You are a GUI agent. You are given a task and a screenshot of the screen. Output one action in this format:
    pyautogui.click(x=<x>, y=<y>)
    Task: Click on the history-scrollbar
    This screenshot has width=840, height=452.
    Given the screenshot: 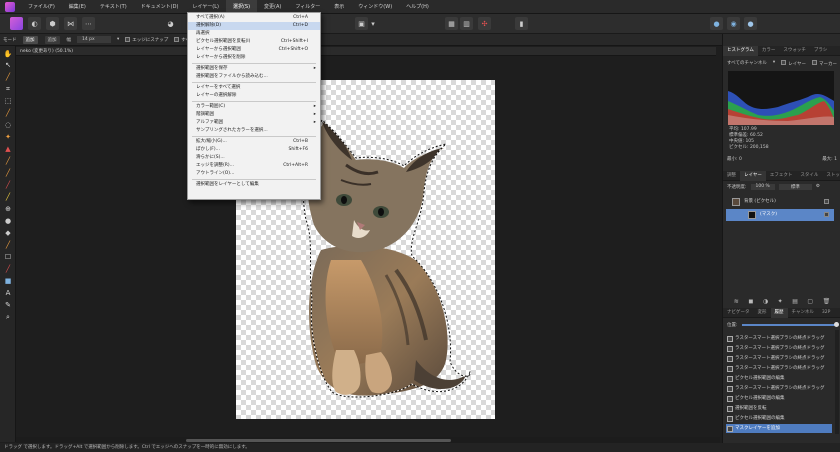 What is the action you would take?
    pyautogui.click(x=837, y=382)
    